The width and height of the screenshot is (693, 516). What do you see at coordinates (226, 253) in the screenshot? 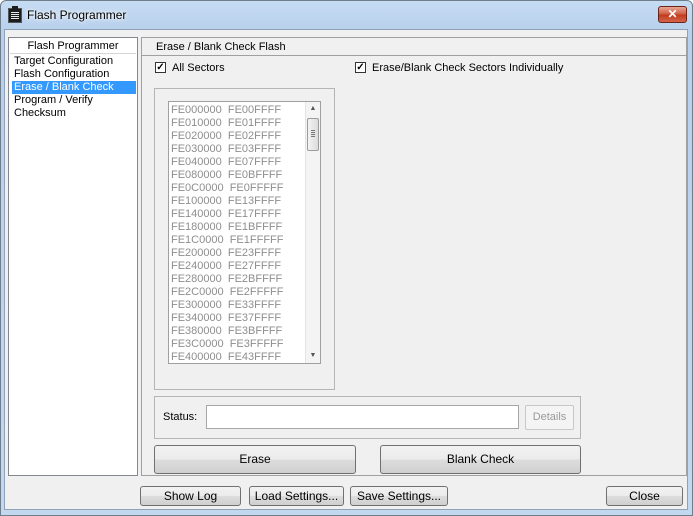
I see `sector-row: FE200000 FE23FFFF` at bounding box center [226, 253].